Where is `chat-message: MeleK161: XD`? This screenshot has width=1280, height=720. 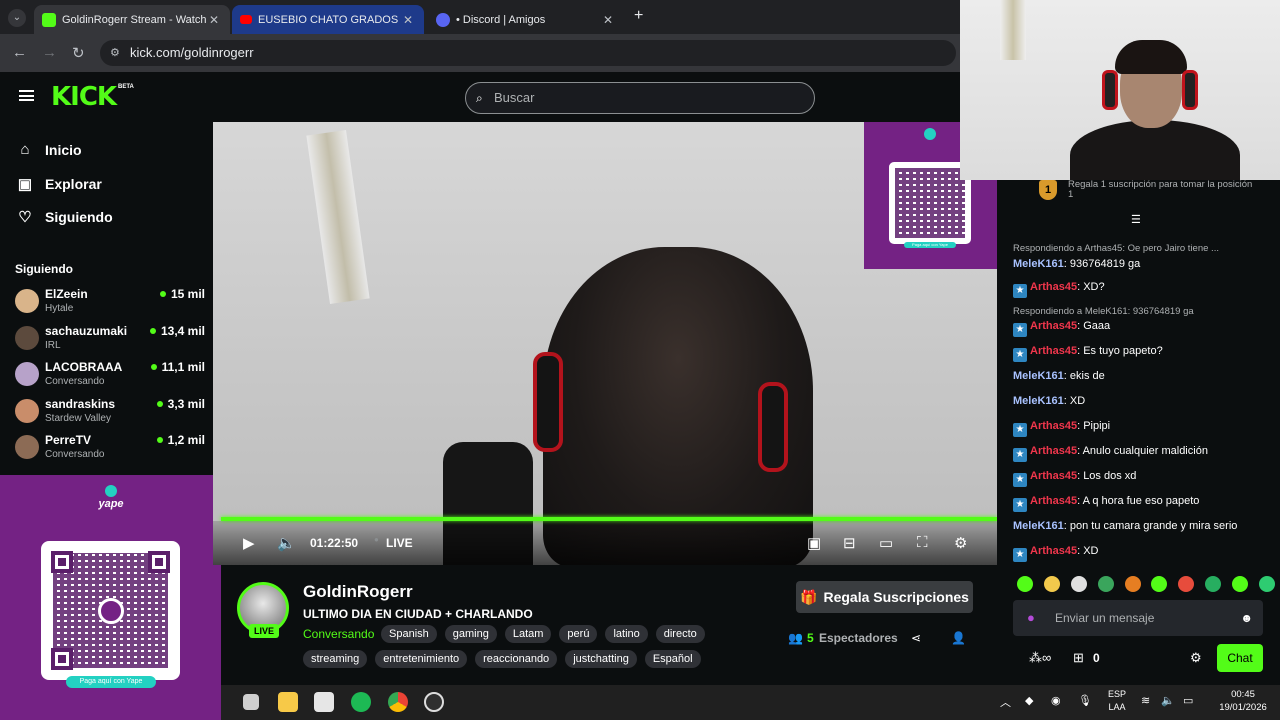 chat-message: MeleK161: XD is located at coordinates (1144, 401).